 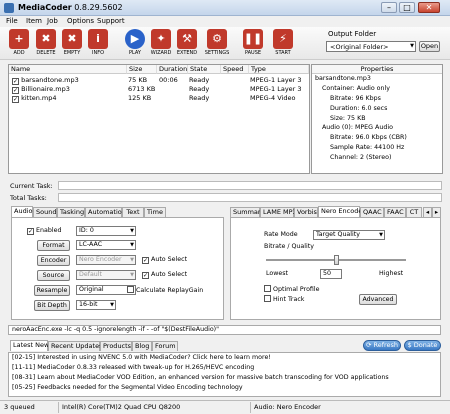 I want to click on column-header-type: Type, so click(x=279, y=69).